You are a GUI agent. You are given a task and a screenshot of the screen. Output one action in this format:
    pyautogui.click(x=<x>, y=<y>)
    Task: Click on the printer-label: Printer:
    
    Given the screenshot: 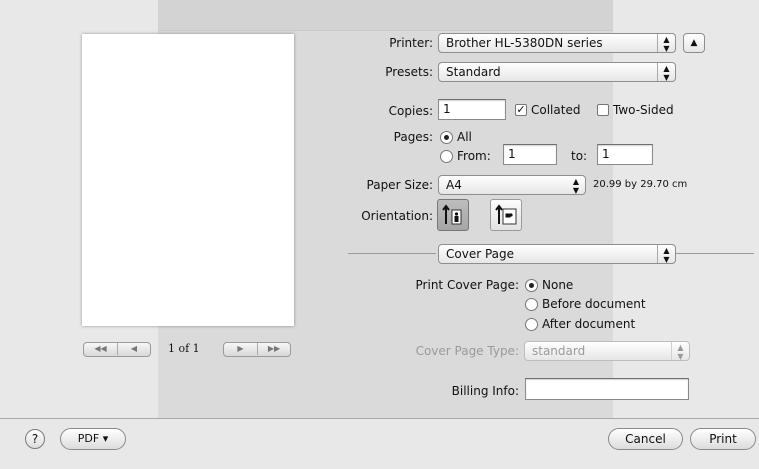 What is the action you would take?
    pyautogui.click(x=411, y=43)
    